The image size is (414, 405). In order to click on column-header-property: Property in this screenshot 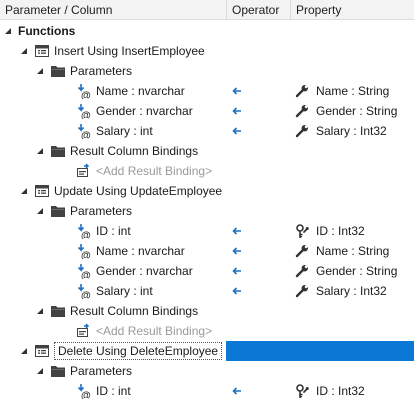, I will do `click(352, 10)`.